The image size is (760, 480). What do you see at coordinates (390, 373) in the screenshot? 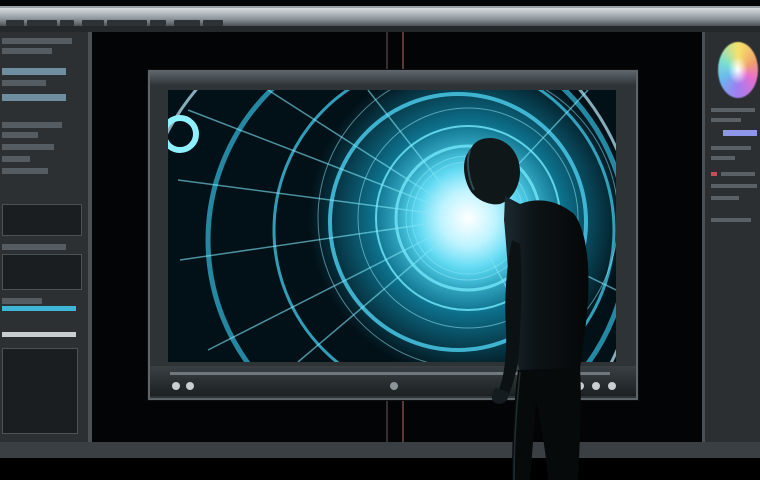
I see `timeline-scrubber` at bounding box center [390, 373].